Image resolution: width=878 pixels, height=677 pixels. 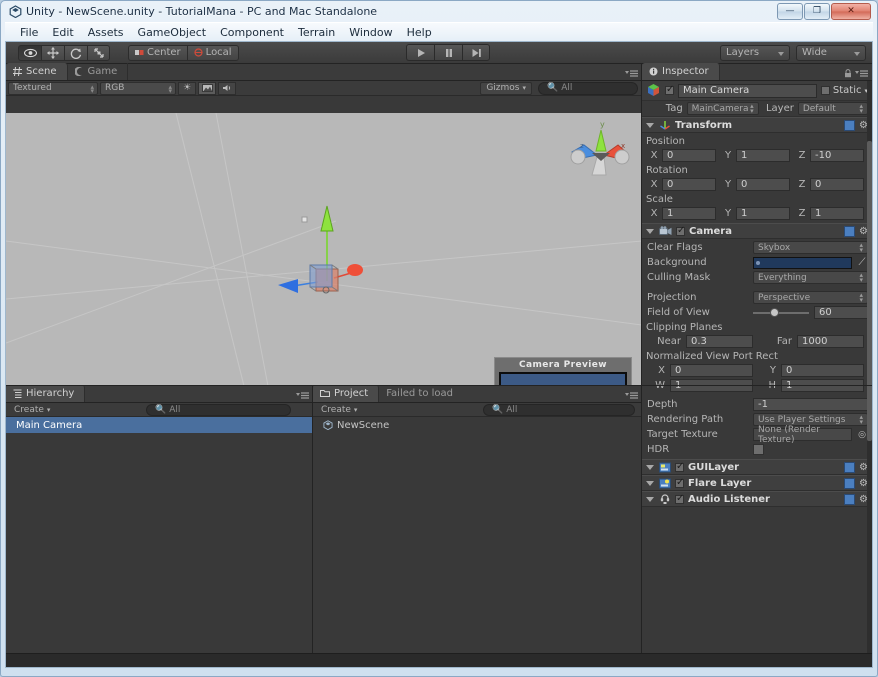 What do you see at coordinates (837, 184) in the screenshot?
I see `rotation-z-input: 0` at bounding box center [837, 184].